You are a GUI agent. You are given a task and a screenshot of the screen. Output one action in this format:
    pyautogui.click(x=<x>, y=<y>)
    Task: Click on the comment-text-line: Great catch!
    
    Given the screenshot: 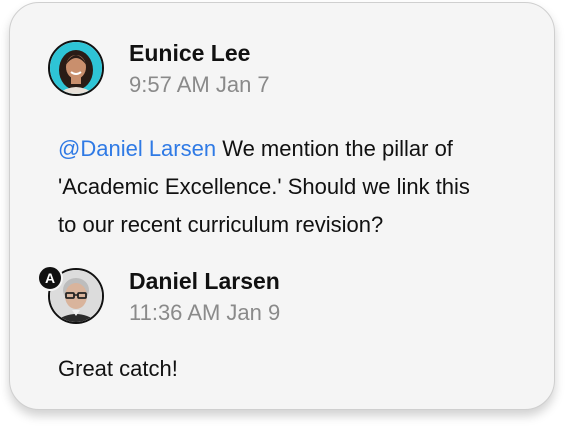 What is the action you would take?
    pyautogui.click(x=118, y=368)
    